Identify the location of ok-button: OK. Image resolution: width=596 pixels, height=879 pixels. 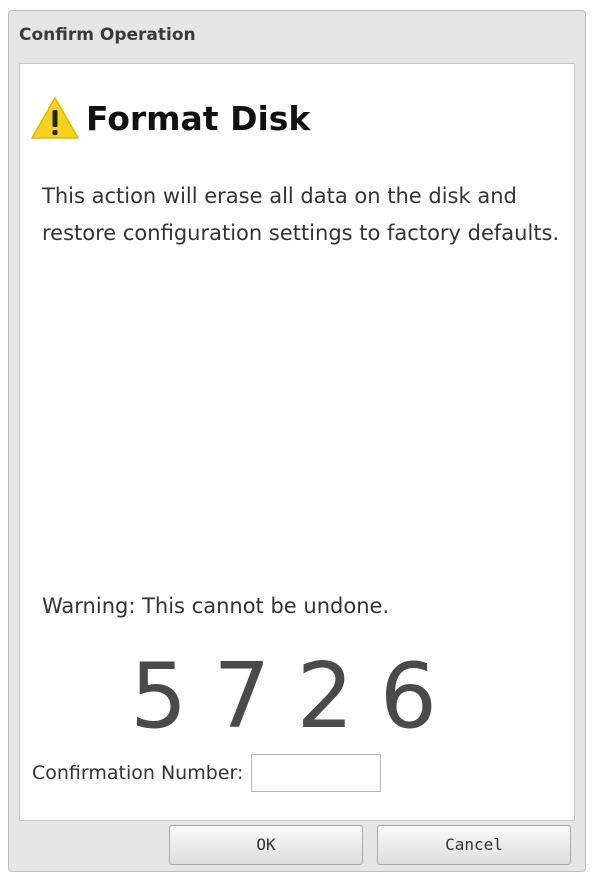
(266, 845).